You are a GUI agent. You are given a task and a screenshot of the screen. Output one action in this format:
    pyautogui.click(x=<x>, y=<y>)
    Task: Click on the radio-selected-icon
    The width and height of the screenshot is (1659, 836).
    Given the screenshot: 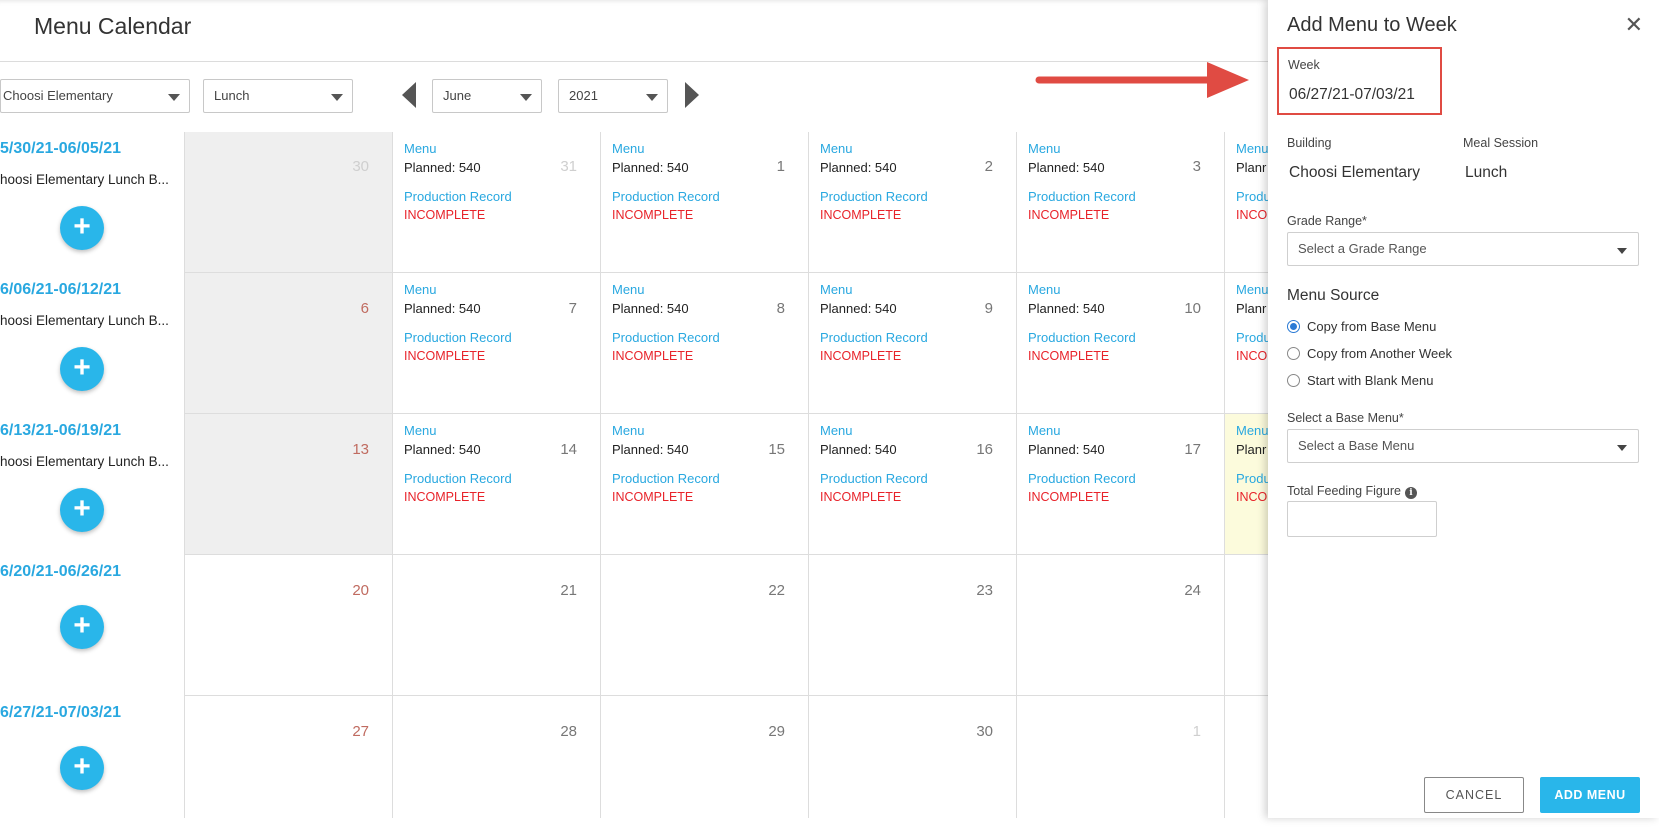 What is the action you would take?
    pyautogui.click(x=1293, y=326)
    